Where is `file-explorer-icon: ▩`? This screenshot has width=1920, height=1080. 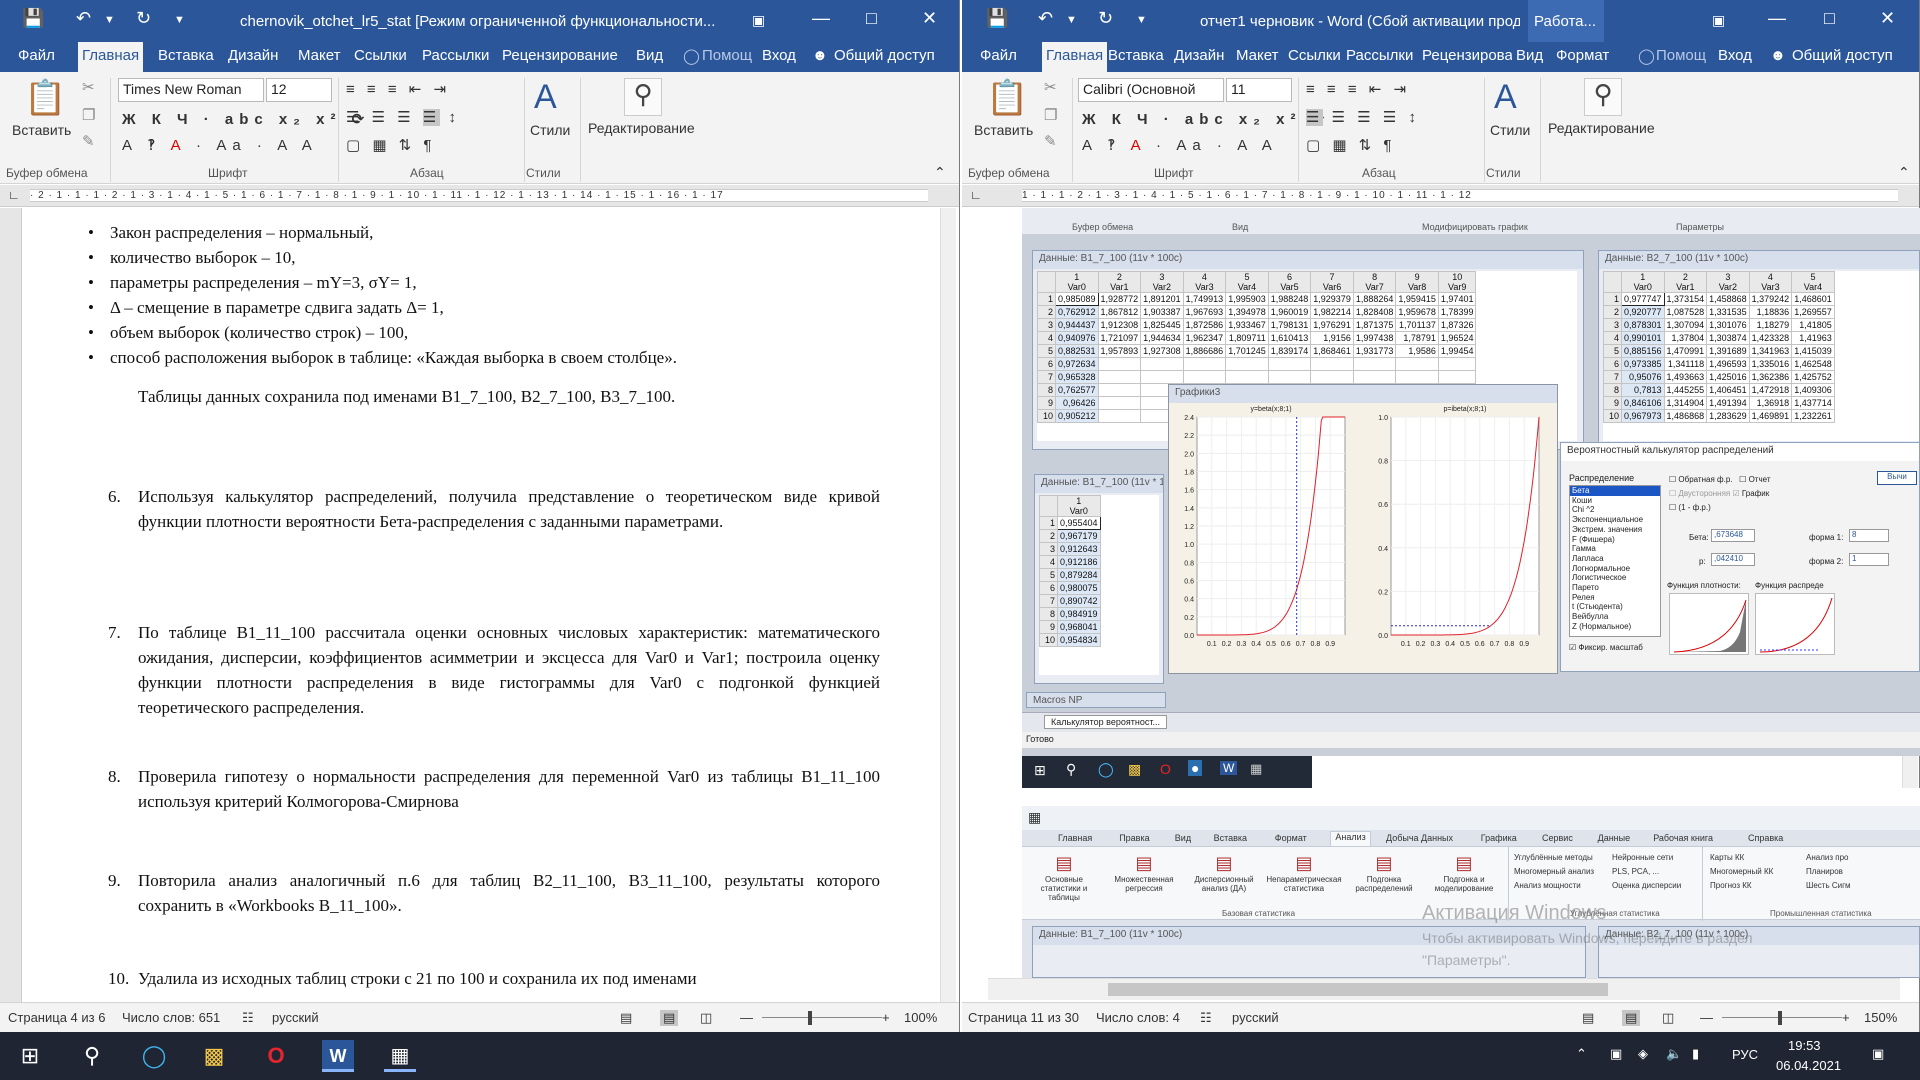
file-explorer-icon: ▩ is located at coordinates (214, 1056).